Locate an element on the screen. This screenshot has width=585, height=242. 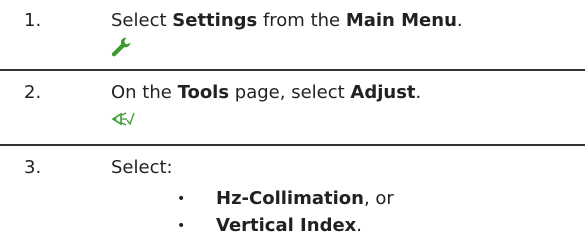
step-instruction: Select: is located at coordinates (142, 167).